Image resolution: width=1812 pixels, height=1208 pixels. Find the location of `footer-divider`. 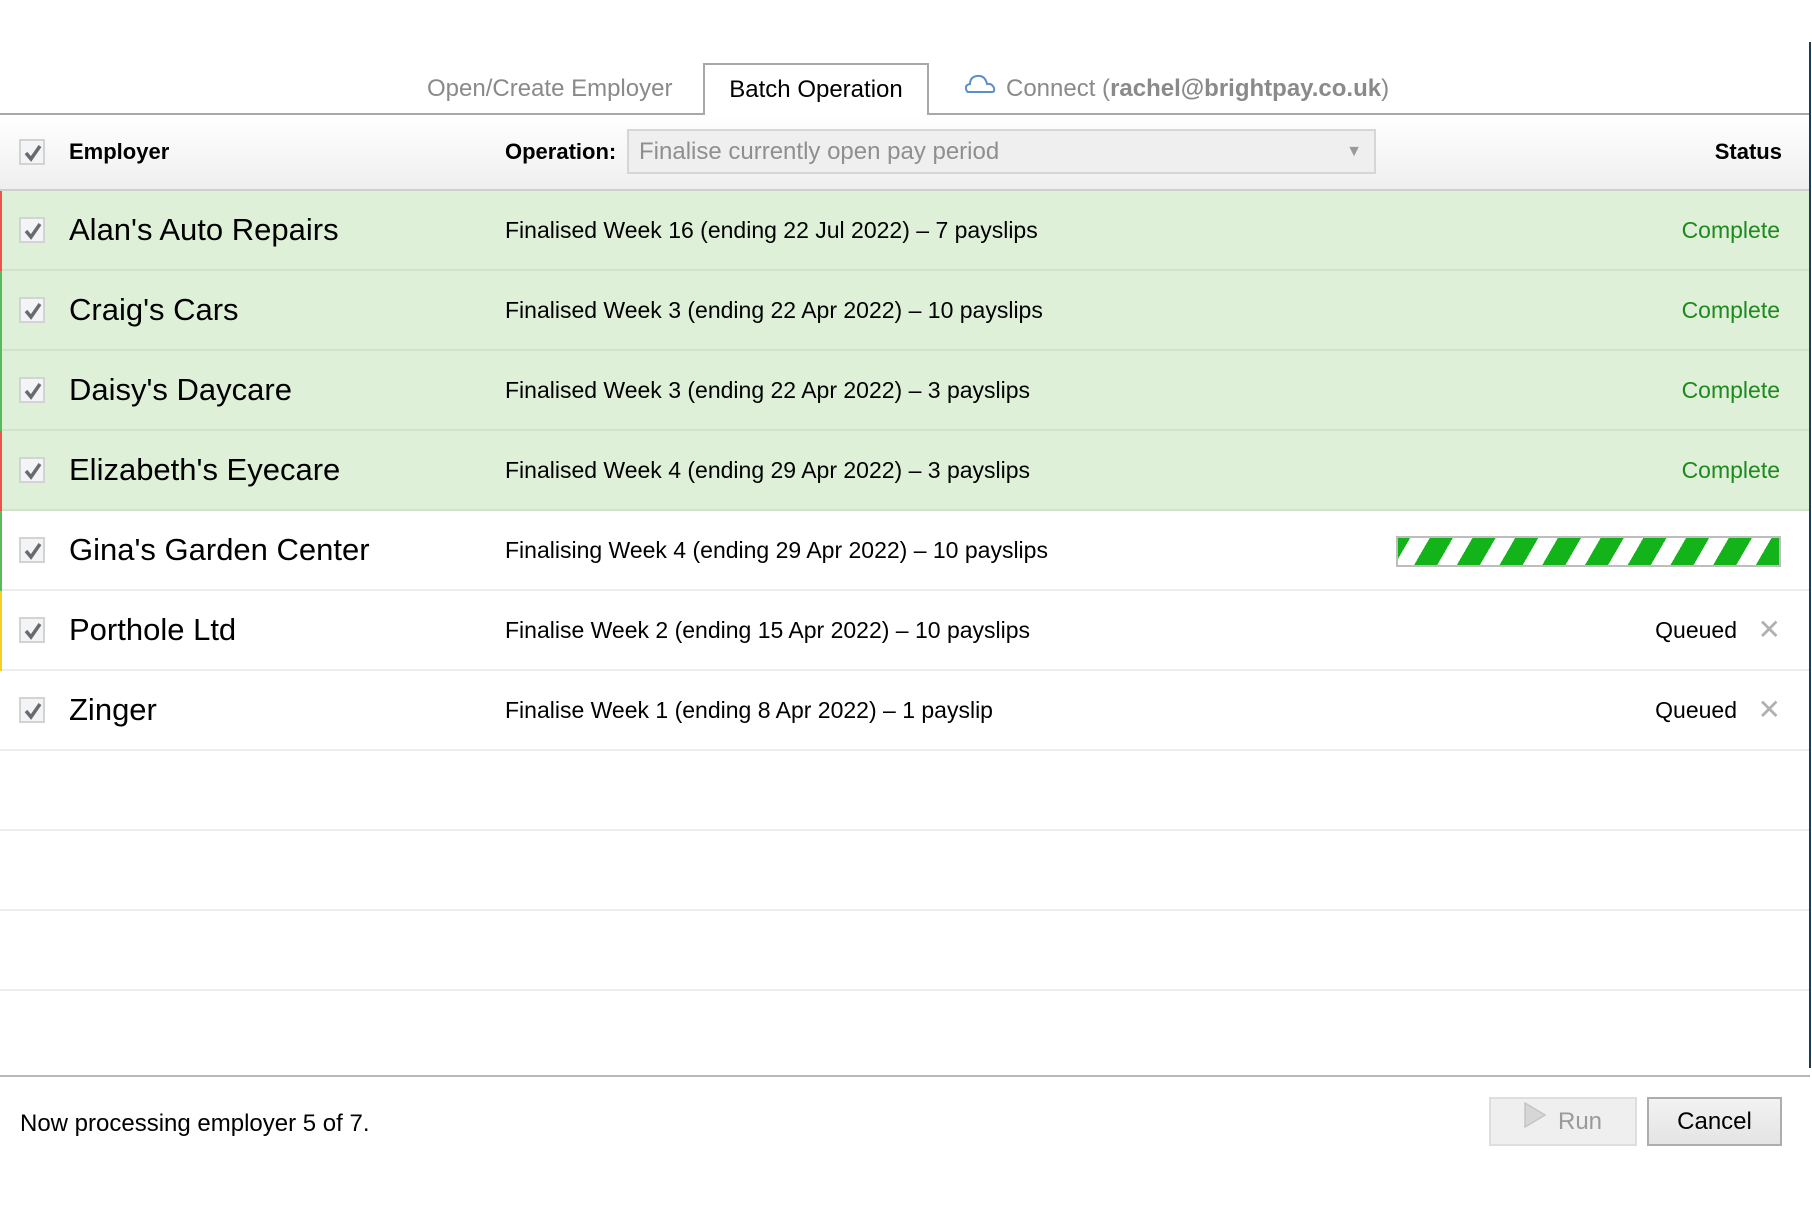

footer-divider is located at coordinates (905, 1076).